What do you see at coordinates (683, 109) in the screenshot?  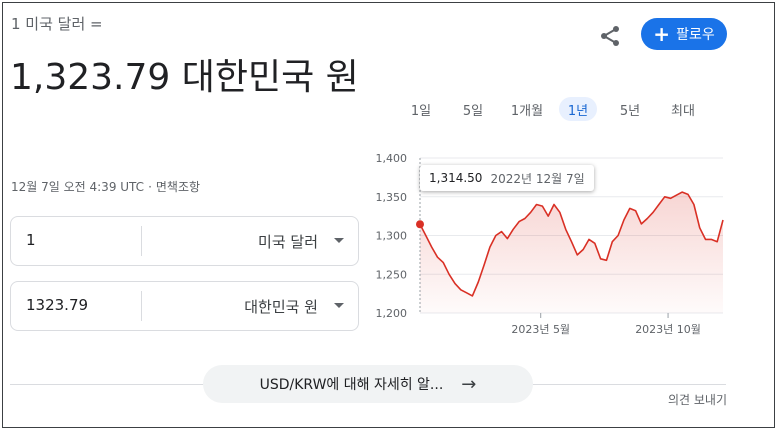 I see `tab-max: 최대` at bounding box center [683, 109].